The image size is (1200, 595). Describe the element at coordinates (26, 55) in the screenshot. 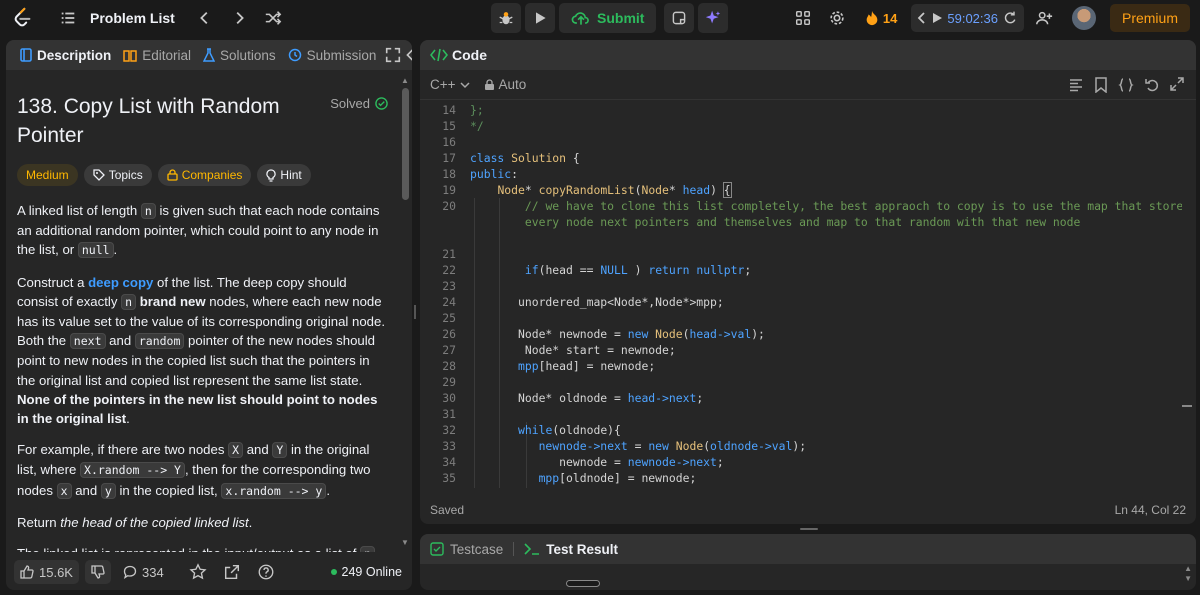

I see `document-icon` at that location.